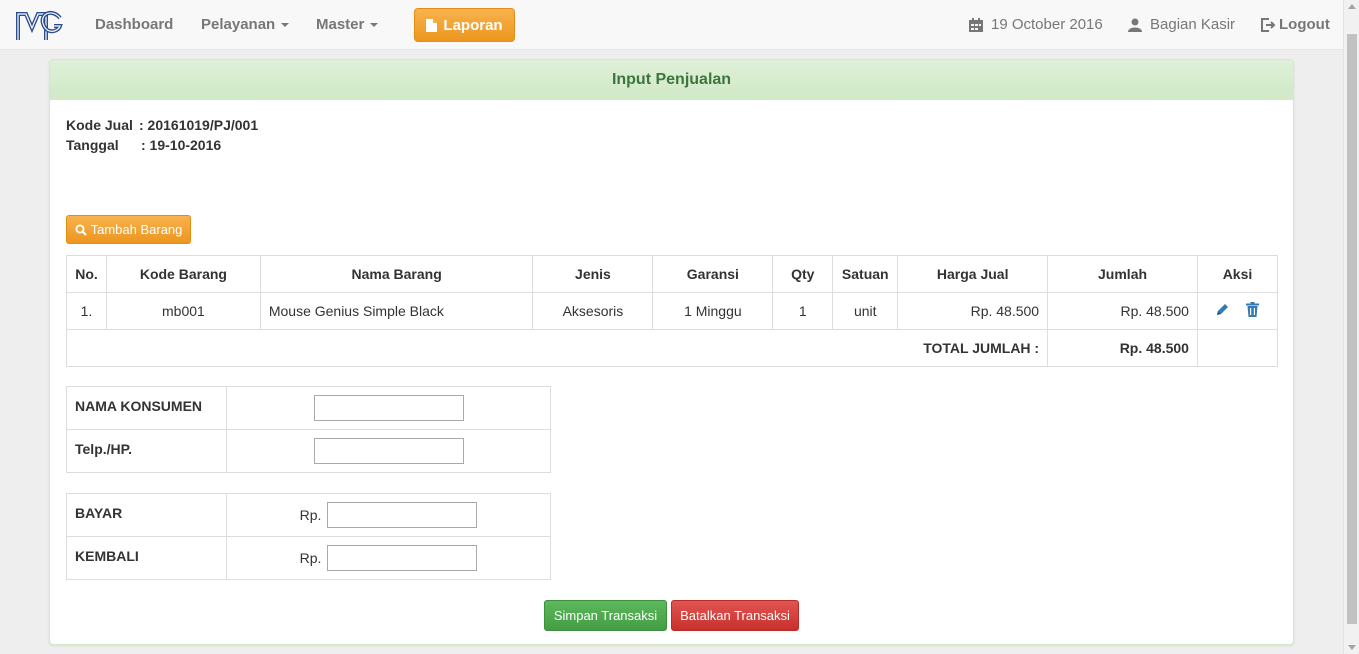  What do you see at coordinates (1122, 274) in the screenshot?
I see `col-jumlah: Jumlah` at bounding box center [1122, 274].